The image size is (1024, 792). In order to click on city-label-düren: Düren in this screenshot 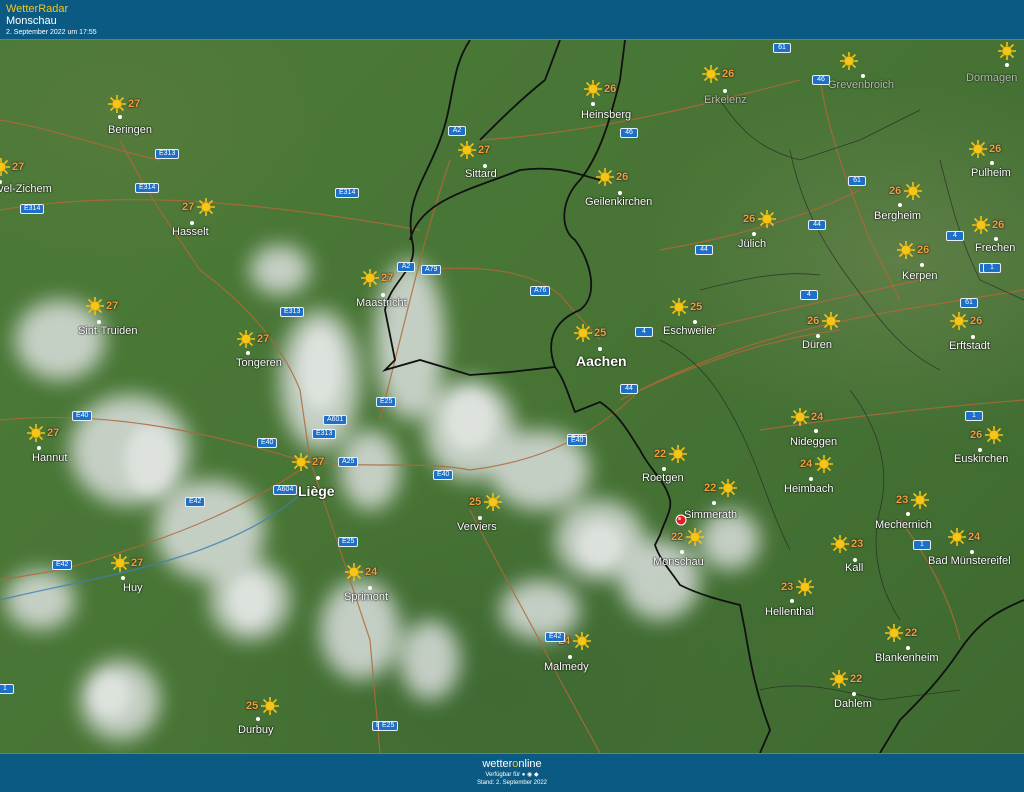, I will do `click(817, 345)`.